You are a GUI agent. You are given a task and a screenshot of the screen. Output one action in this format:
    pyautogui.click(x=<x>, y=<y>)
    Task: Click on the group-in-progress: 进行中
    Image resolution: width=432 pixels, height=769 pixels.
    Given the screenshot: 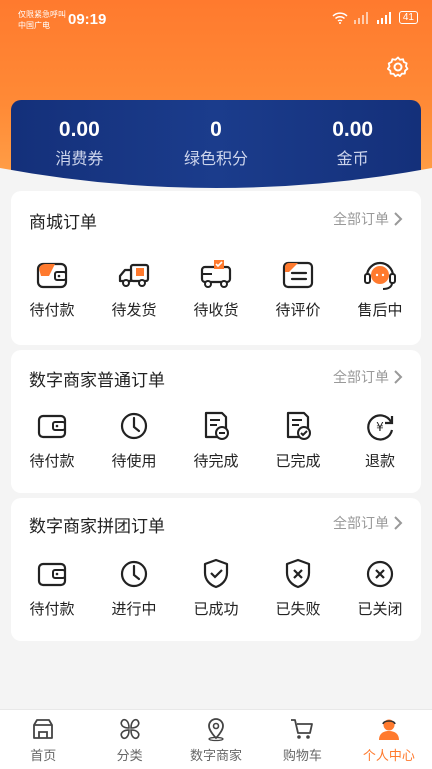 What is the action you would take?
    pyautogui.click(x=134, y=587)
    